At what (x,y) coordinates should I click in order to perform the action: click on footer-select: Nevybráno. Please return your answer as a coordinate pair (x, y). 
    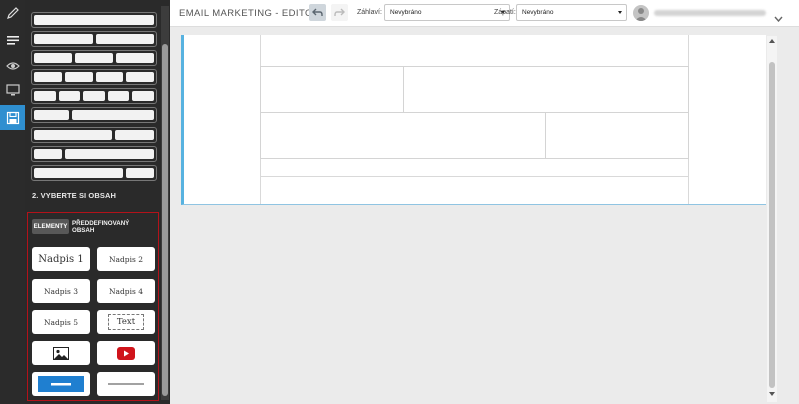
    Looking at the image, I should click on (571, 12).